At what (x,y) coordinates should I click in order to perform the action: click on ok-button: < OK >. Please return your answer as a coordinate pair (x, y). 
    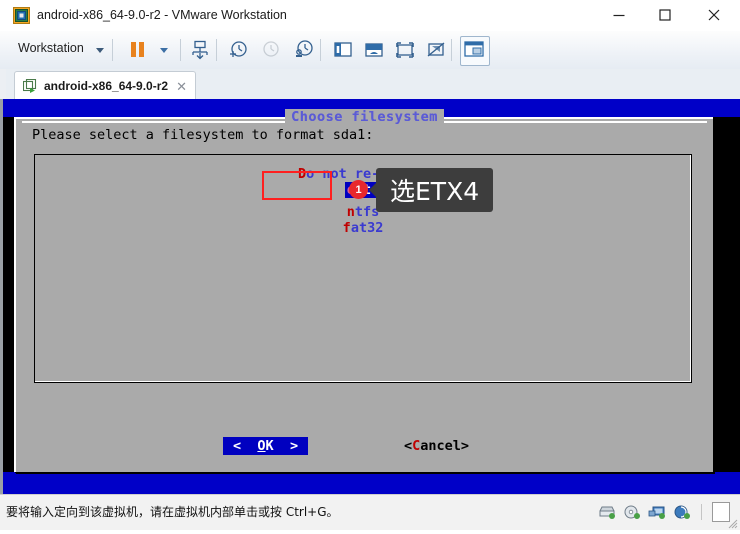
    Looking at the image, I should click on (266, 446).